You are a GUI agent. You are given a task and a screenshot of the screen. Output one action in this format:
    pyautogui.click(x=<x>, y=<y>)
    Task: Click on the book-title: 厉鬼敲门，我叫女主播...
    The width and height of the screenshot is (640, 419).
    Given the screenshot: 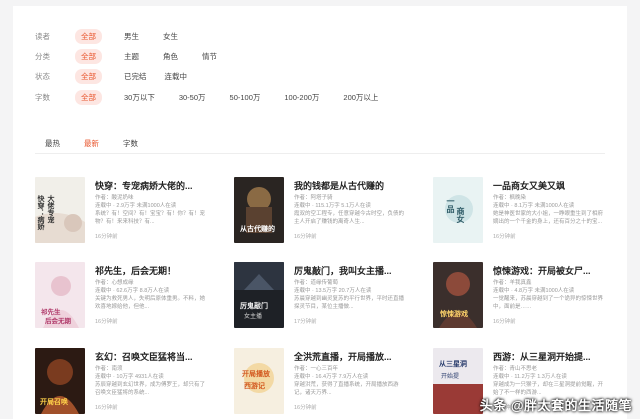 What is the action you would take?
    pyautogui.click(x=343, y=270)
    